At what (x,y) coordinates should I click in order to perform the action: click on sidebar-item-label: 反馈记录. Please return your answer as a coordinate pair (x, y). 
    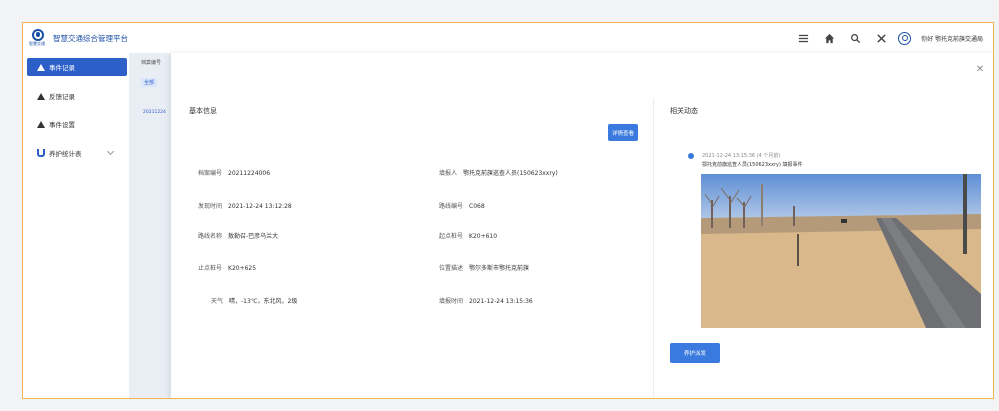
    Looking at the image, I should click on (62, 97).